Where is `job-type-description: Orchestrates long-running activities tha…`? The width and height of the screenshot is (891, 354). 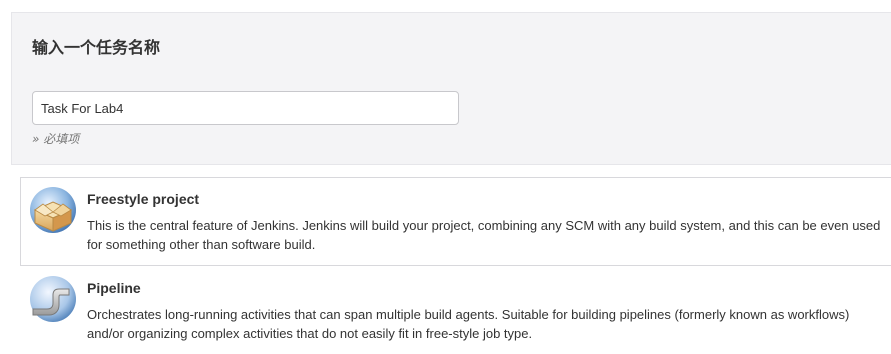 job-type-description: Orchestrates long-running activities tha… is located at coordinates (468, 324).